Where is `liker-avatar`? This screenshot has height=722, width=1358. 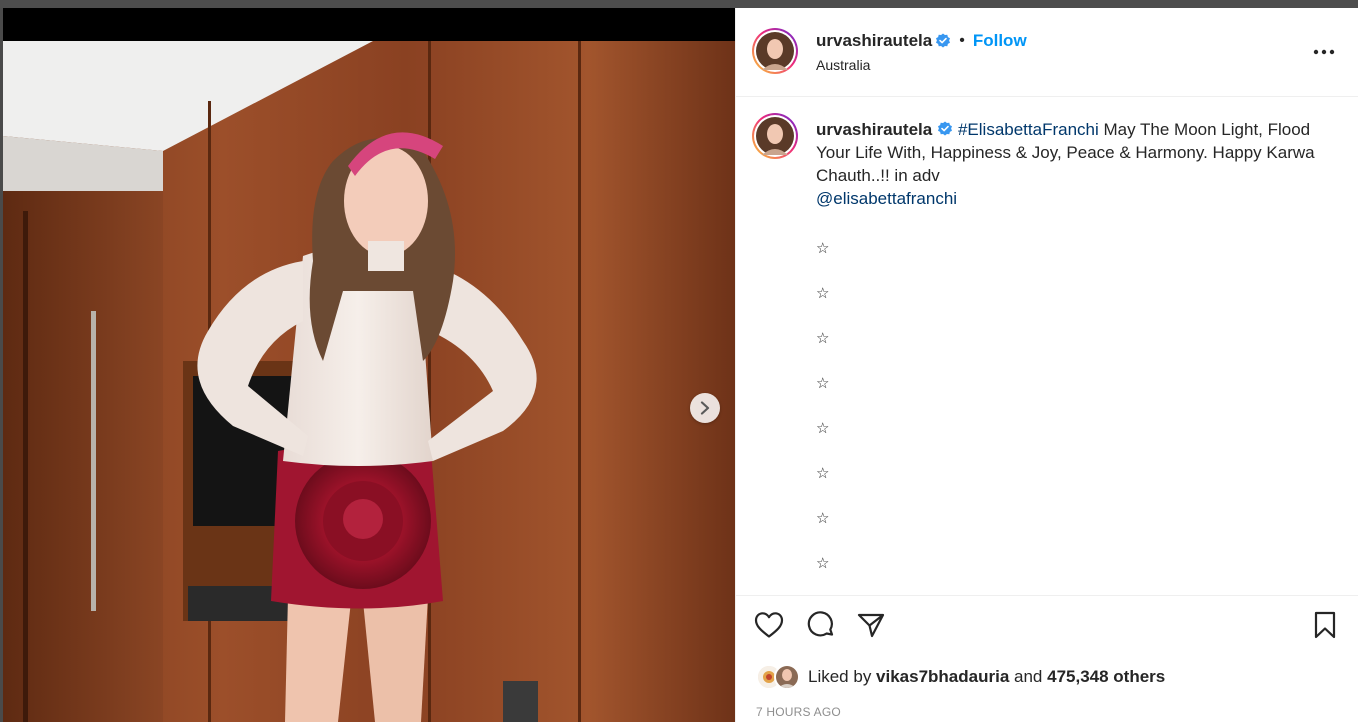 liker-avatar is located at coordinates (787, 677).